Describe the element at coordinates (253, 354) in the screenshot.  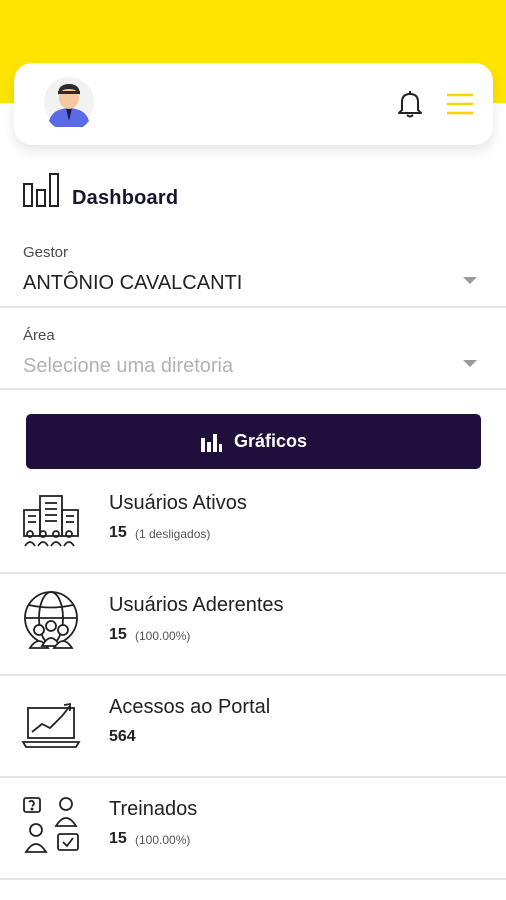
I see `area-select: Área Selecione uma diretoria` at that location.